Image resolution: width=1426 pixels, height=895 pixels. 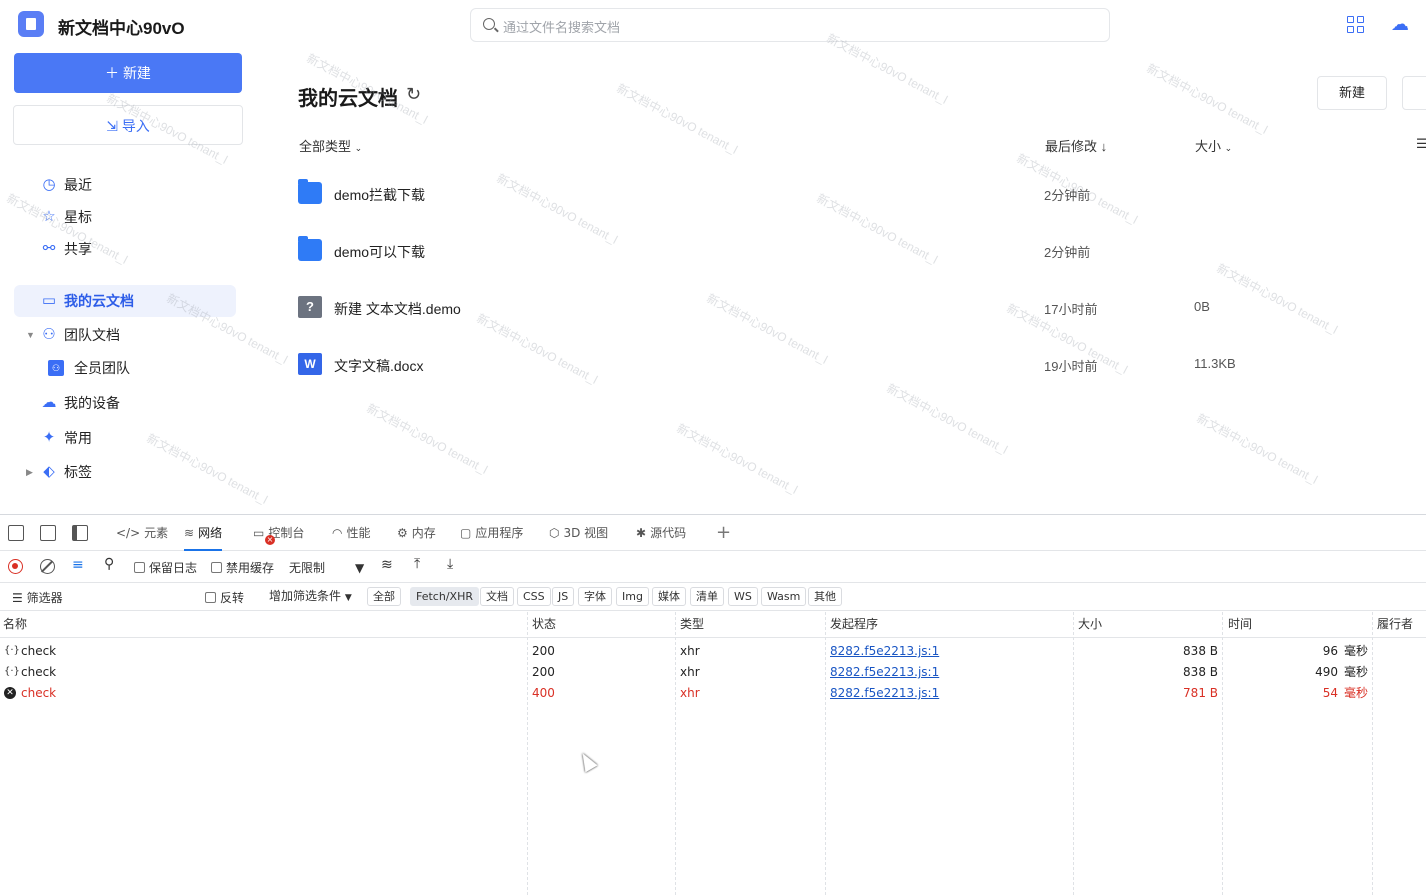 I want to click on tab-performance: ◠ 性能, so click(x=351, y=533).